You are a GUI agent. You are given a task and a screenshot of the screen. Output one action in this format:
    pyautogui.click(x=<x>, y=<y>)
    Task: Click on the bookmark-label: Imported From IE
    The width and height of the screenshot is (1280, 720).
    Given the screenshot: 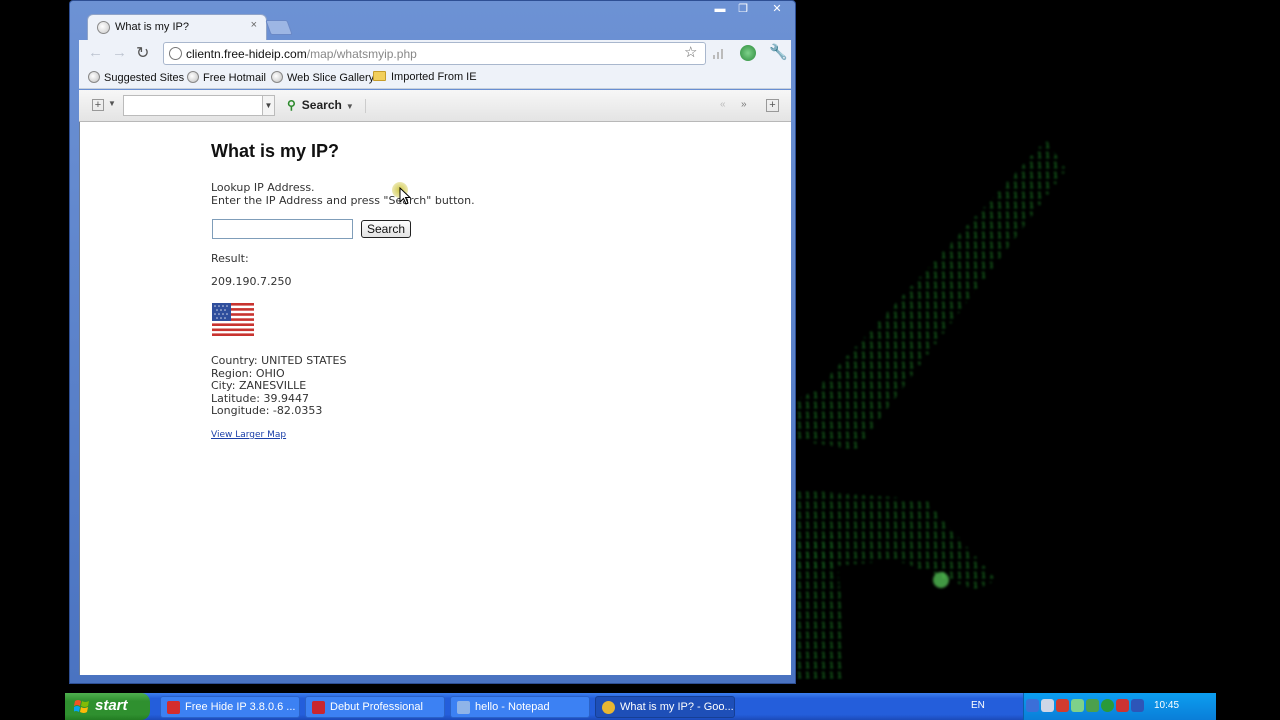 What is the action you would take?
    pyautogui.click(x=434, y=77)
    